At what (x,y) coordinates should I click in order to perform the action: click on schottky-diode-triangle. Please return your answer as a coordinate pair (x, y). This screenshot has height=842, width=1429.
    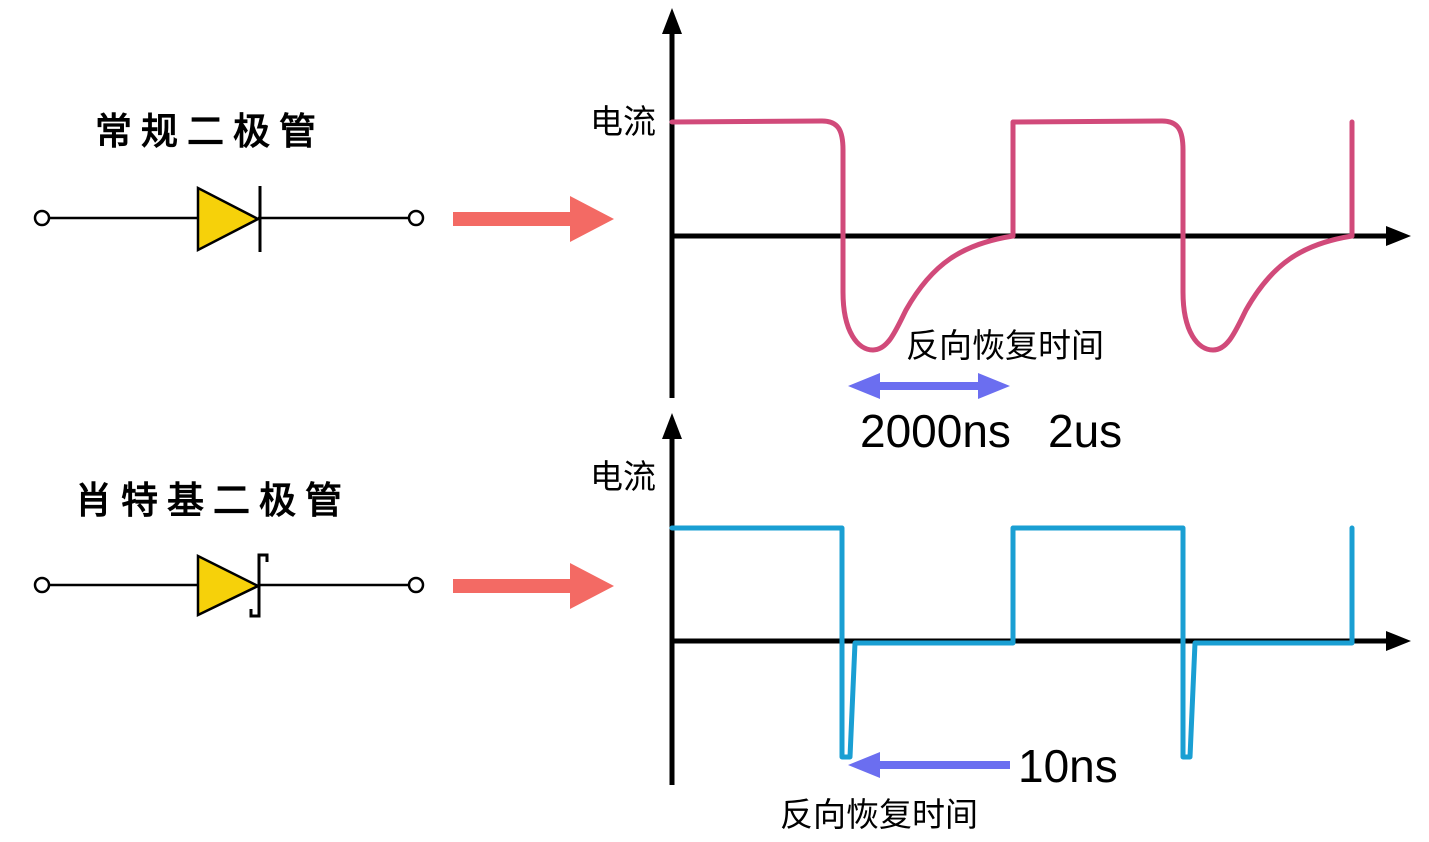
    Looking at the image, I should click on (228, 585).